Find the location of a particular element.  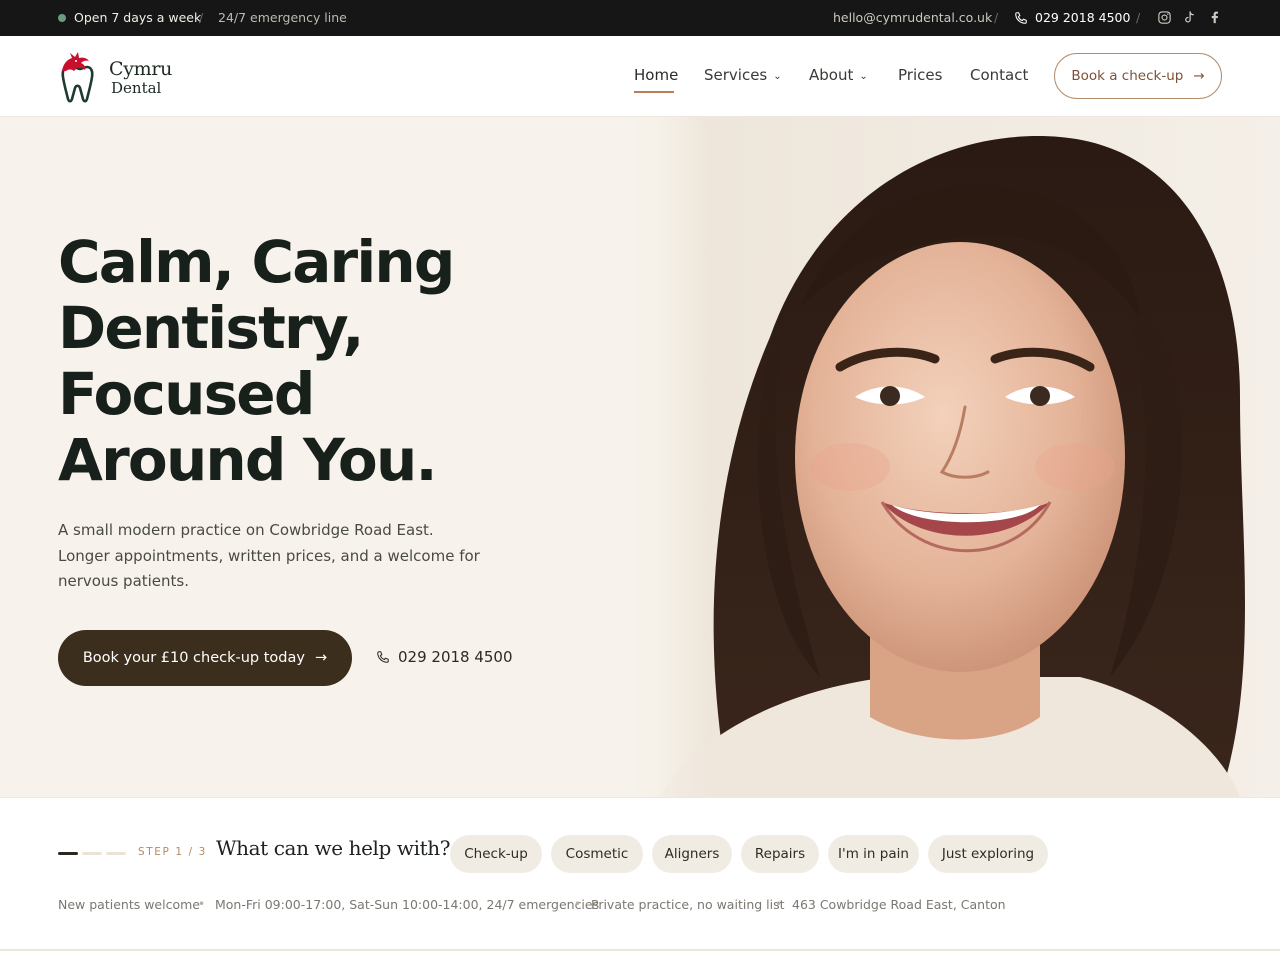

logo-text-dental: Dental is located at coordinates (136, 88).